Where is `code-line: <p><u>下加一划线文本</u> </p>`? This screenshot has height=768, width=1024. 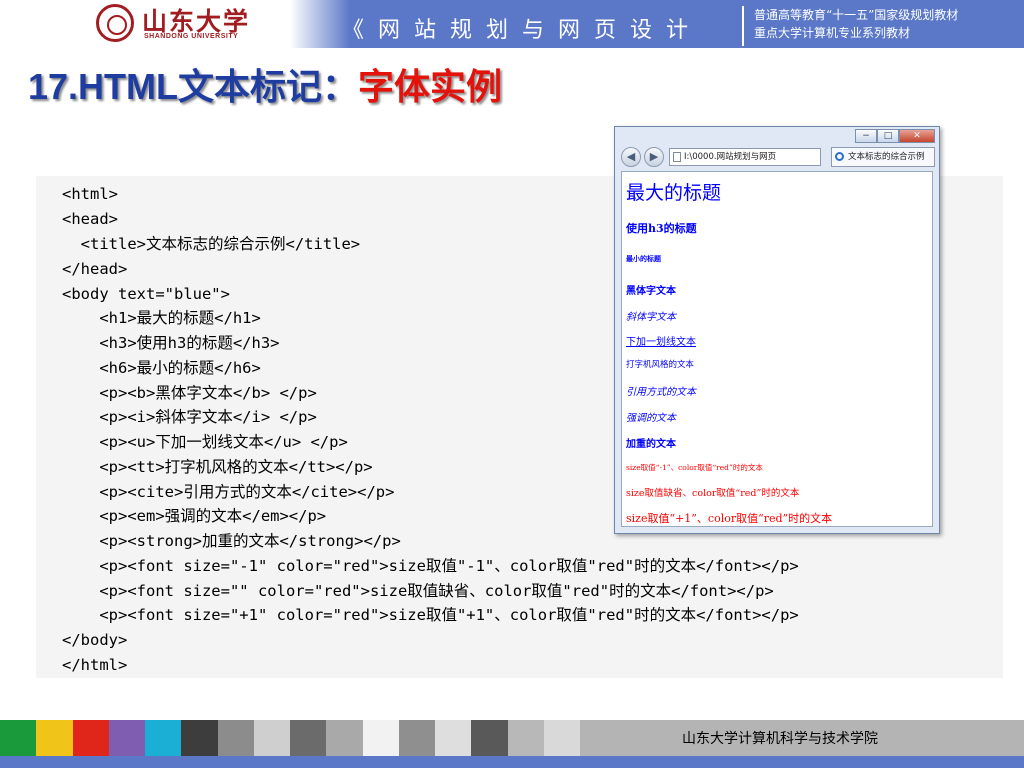 code-line: <p><u>下加一划线文本</u> </p> is located at coordinates (205, 442).